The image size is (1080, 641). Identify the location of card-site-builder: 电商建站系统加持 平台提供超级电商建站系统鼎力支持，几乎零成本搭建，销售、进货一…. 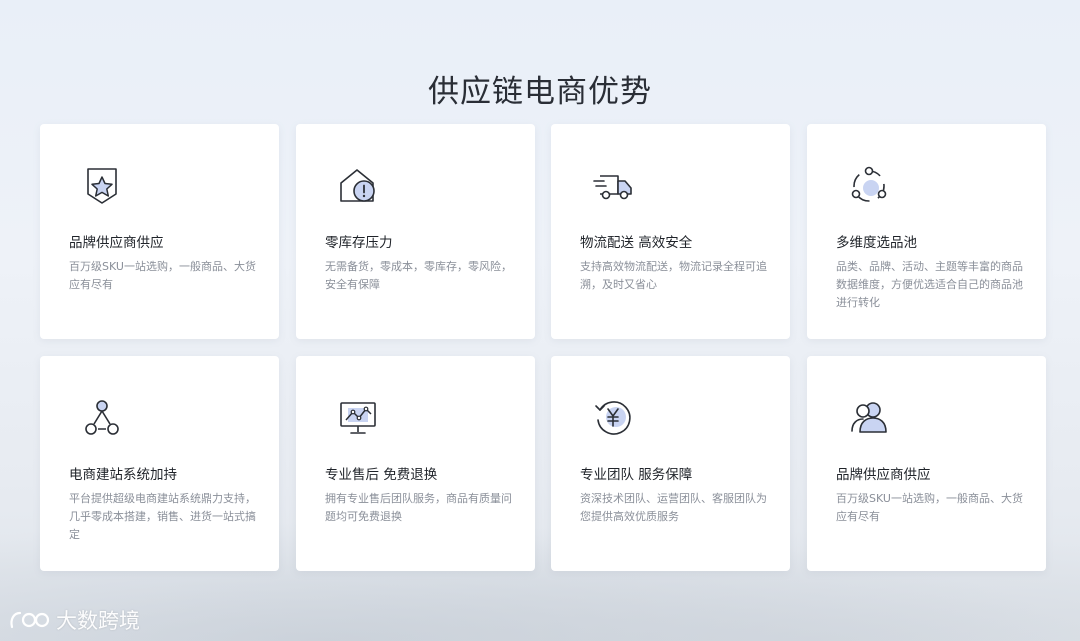
(159, 463).